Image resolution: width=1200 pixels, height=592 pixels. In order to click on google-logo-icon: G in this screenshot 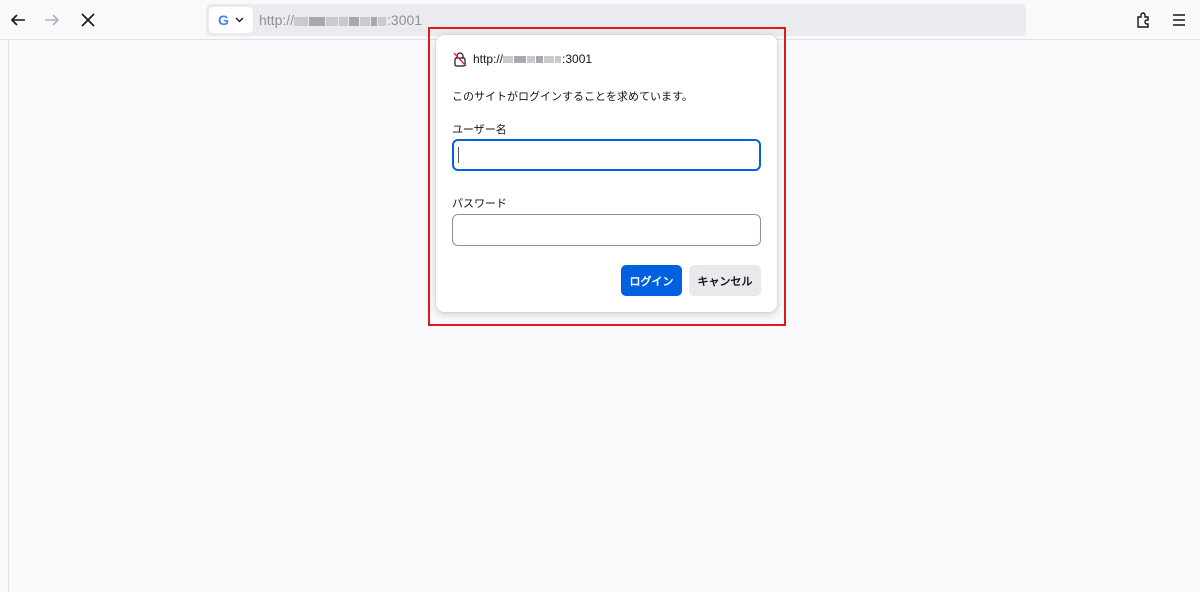, I will do `click(223, 20)`.